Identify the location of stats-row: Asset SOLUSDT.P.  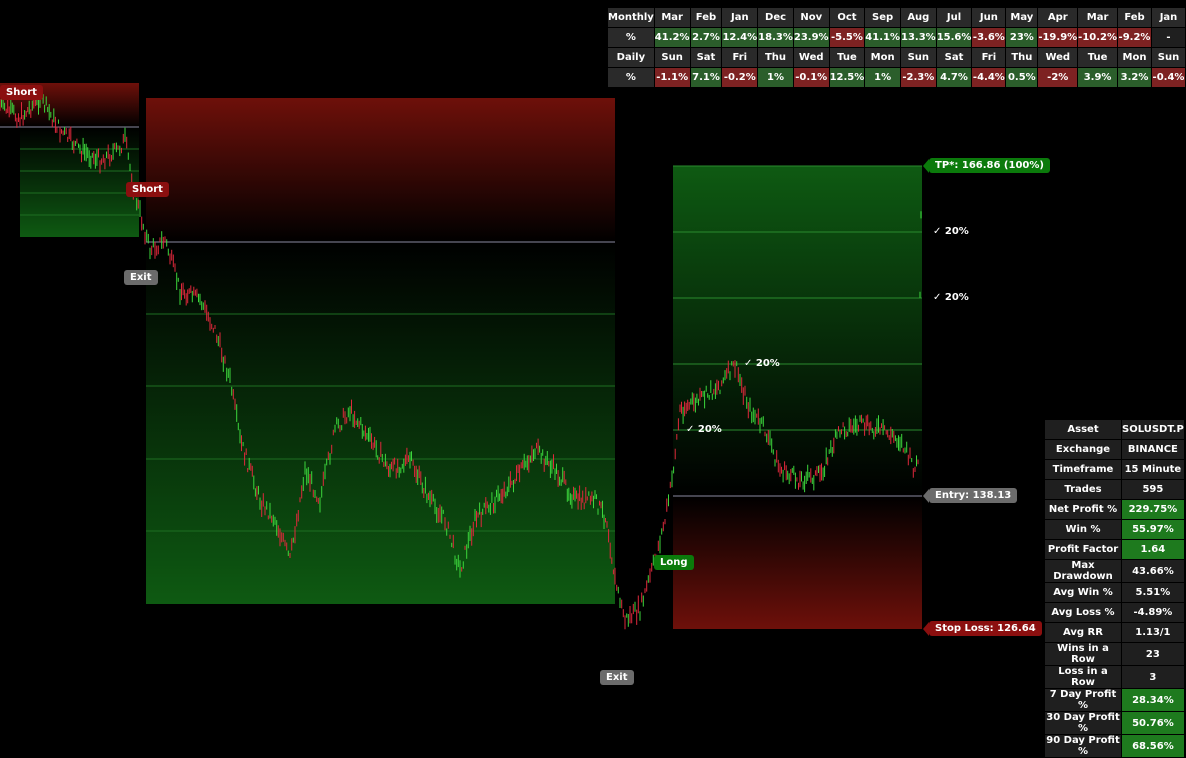
(1114, 429).